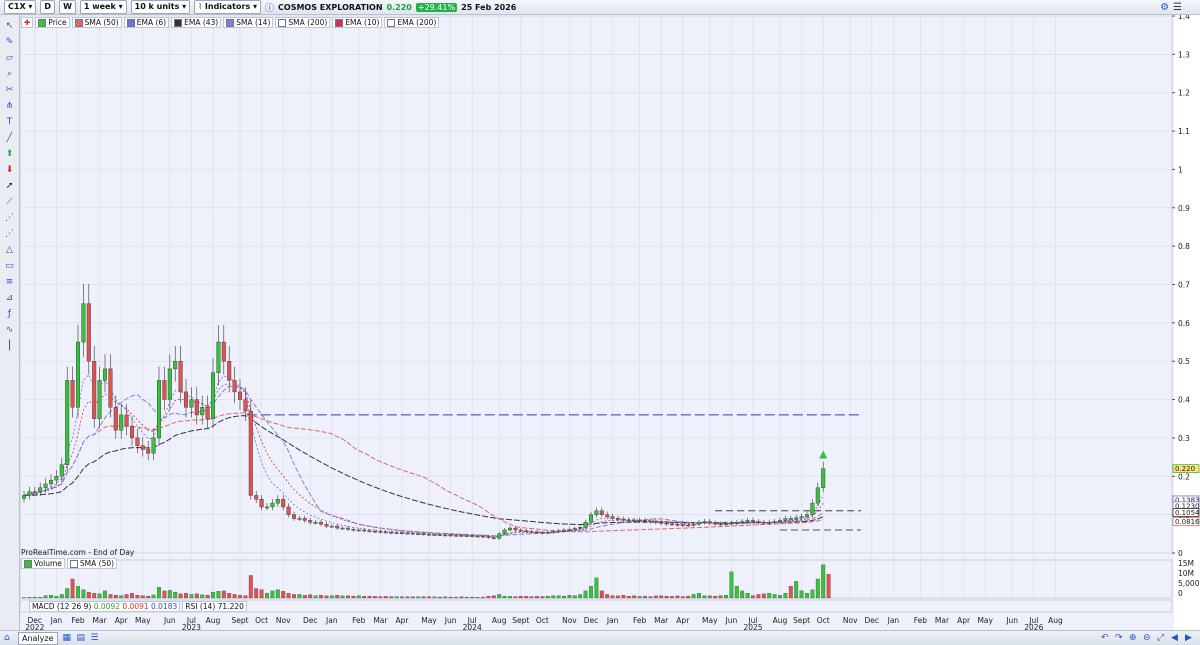  What do you see at coordinates (8, 638) in the screenshot?
I see `home-icon: ⌂` at bounding box center [8, 638].